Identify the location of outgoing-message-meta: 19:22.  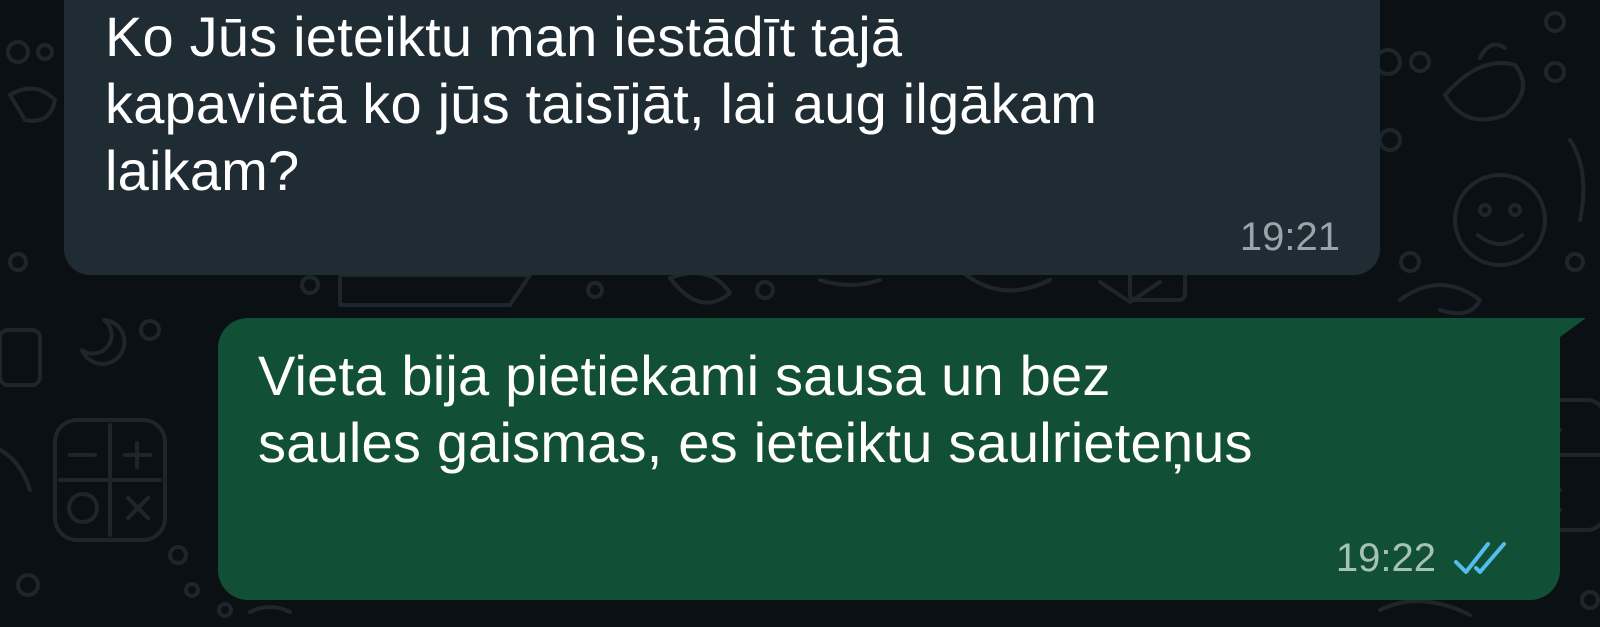
(1425, 558).